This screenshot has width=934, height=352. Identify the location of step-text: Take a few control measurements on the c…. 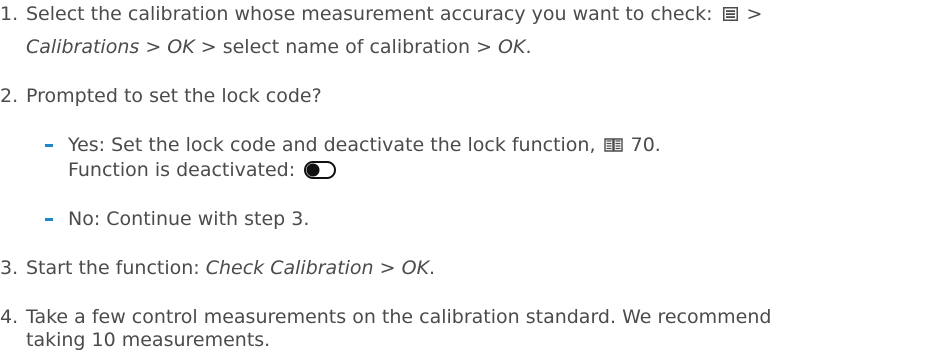
(399, 317).